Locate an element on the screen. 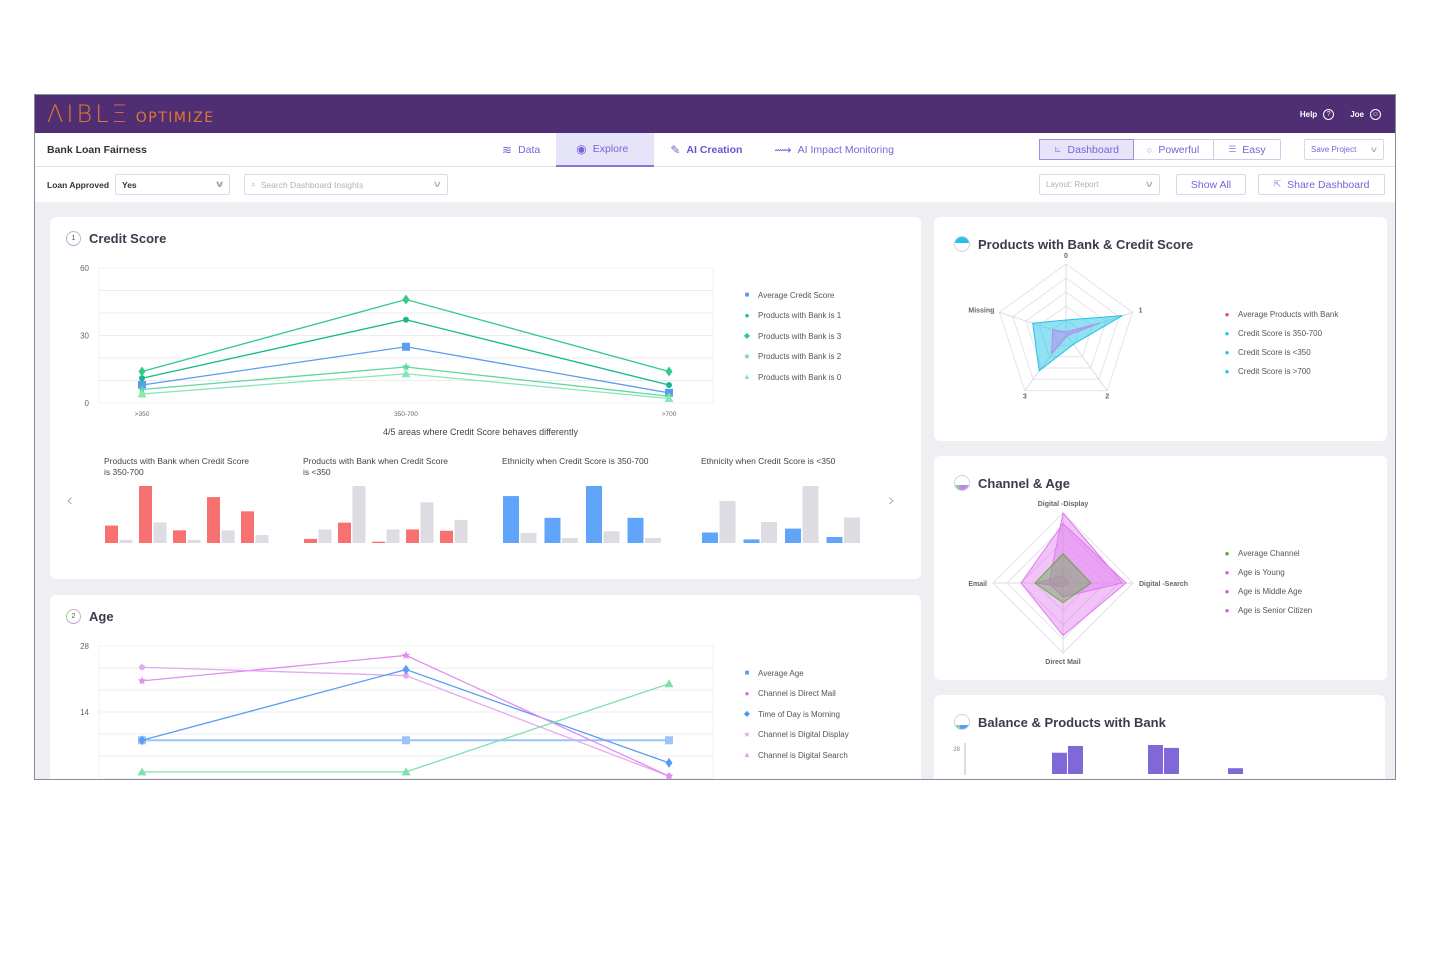 This screenshot has height=956, width=1436. legend-item: ● Credit Score is <350 is located at coordinates (1280, 352).